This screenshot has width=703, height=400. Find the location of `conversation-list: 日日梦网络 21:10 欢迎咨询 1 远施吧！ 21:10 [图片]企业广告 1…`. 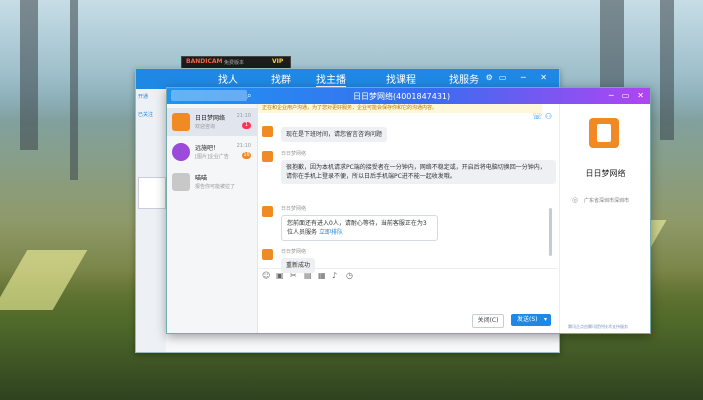

conversation-list: 日日梦网络 21:10 欢迎咨询 1 远施吧！ 21:10 [图片]企业广告 1… is located at coordinates (212, 218).